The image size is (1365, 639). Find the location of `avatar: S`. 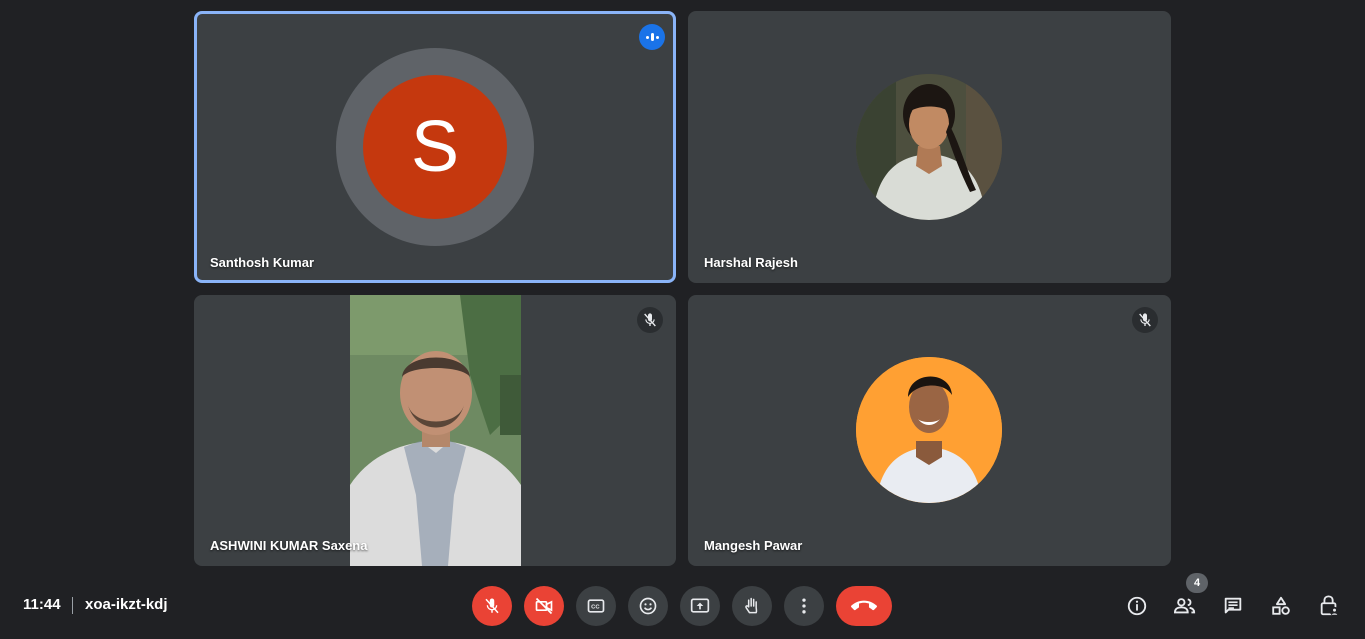

avatar: S is located at coordinates (435, 147).